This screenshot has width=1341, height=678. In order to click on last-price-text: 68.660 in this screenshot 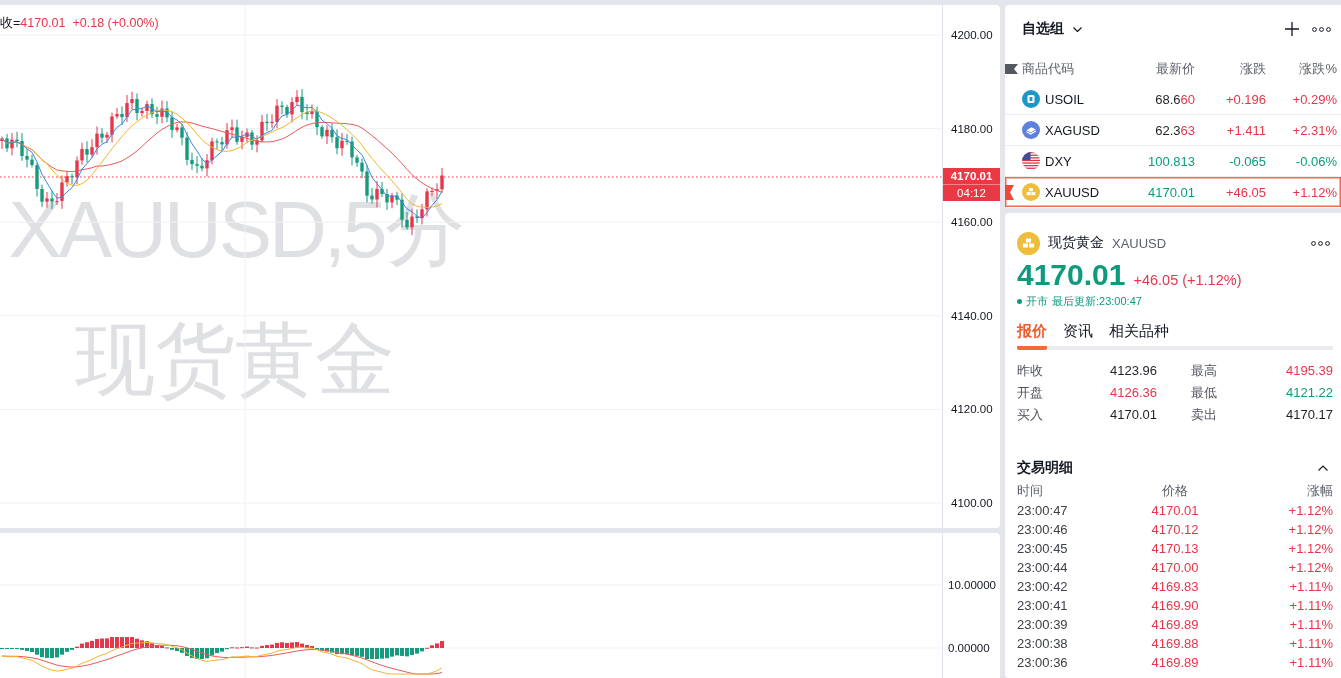, I will do `click(1174, 99)`.